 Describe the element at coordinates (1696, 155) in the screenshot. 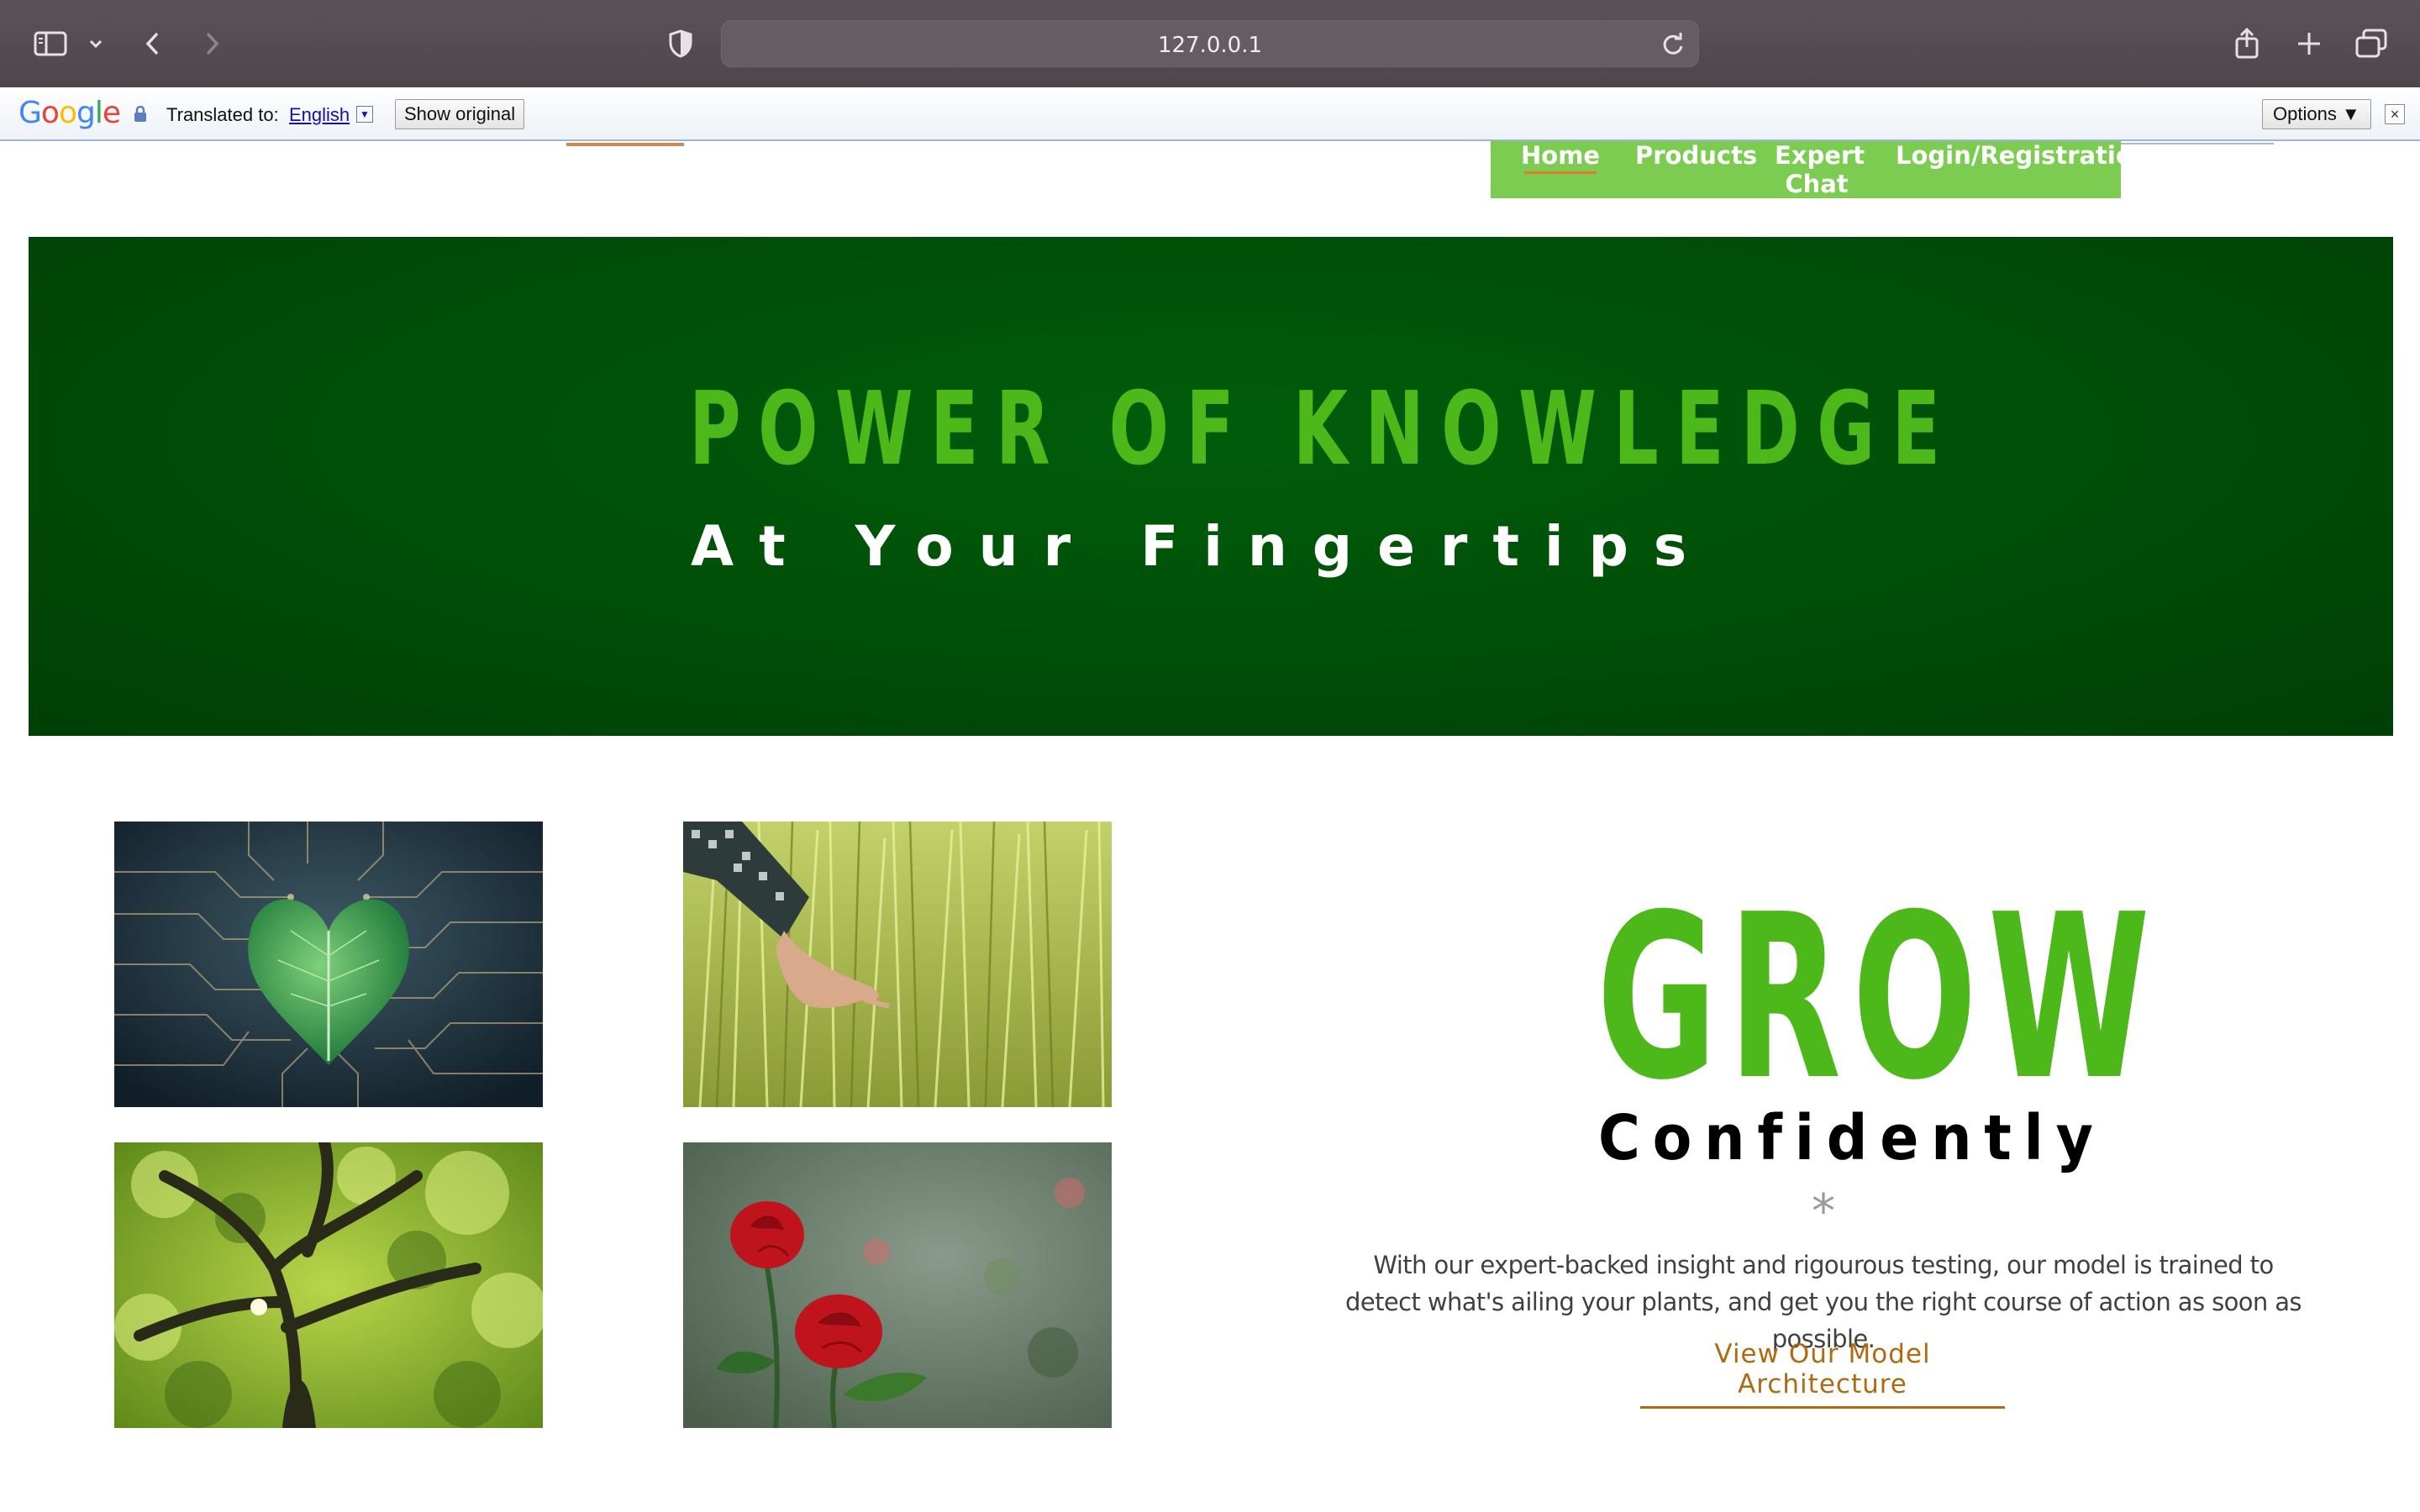

I see `nav-item-products: Products` at that location.